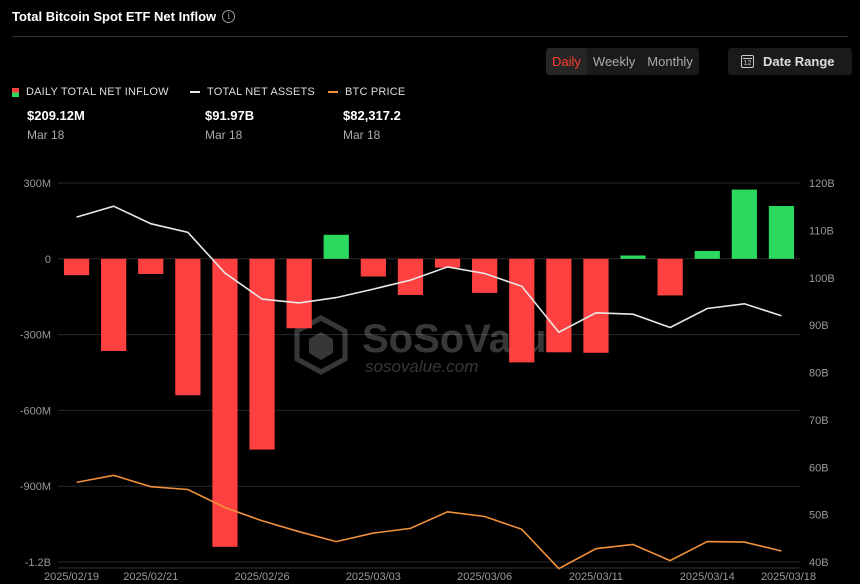  Describe the element at coordinates (35, 411) in the screenshot. I see `y-left-tick-label: -600M` at that location.